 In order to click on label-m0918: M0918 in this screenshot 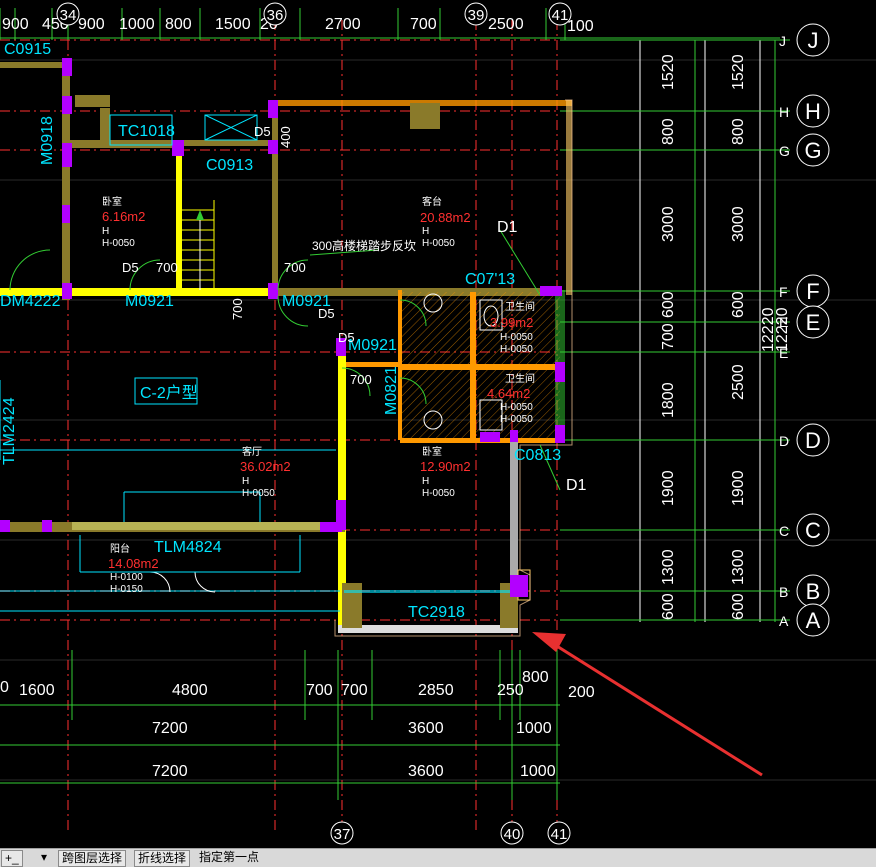, I will do `click(47, 140)`.